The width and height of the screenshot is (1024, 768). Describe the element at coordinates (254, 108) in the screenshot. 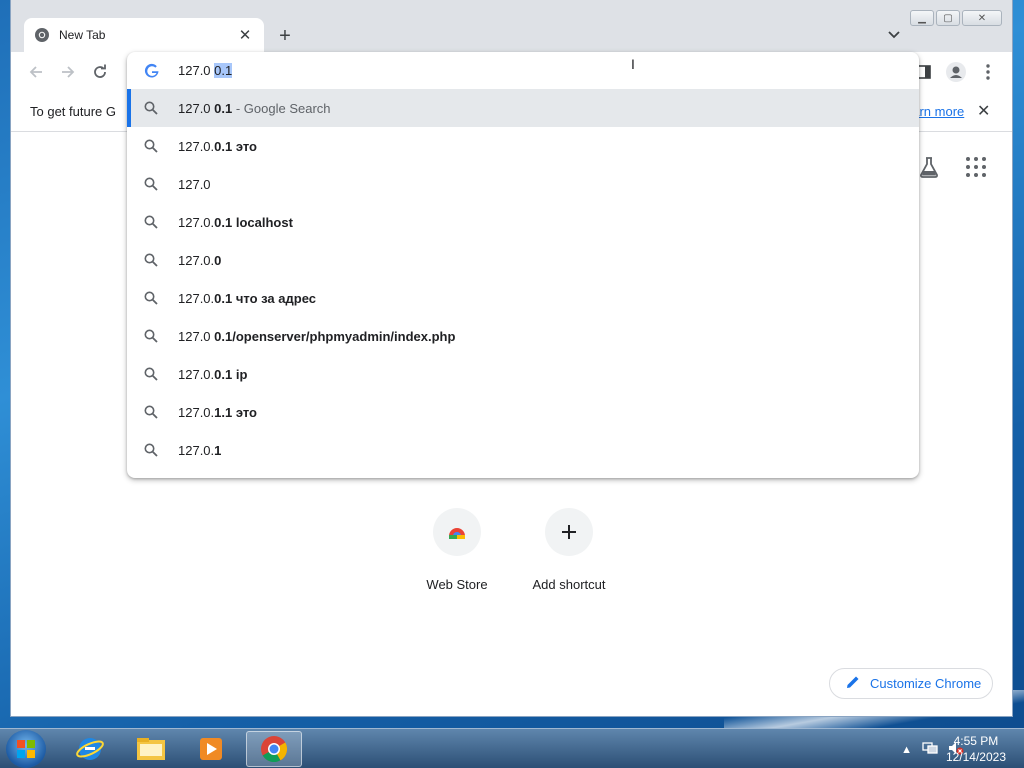

I see `suggestion-text: 127.0 0.1 - Google Search` at that location.